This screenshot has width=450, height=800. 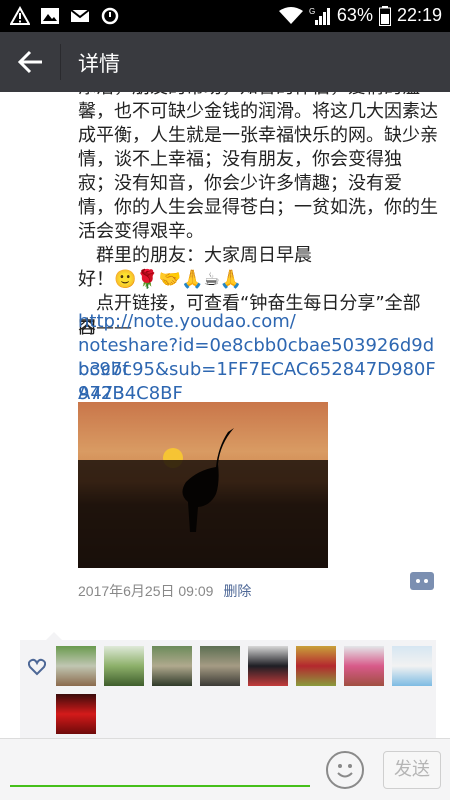 I want to click on post-text-line: 寂；没有知音，你会少许多情趣；没有爱, so click(x=240, y=183).